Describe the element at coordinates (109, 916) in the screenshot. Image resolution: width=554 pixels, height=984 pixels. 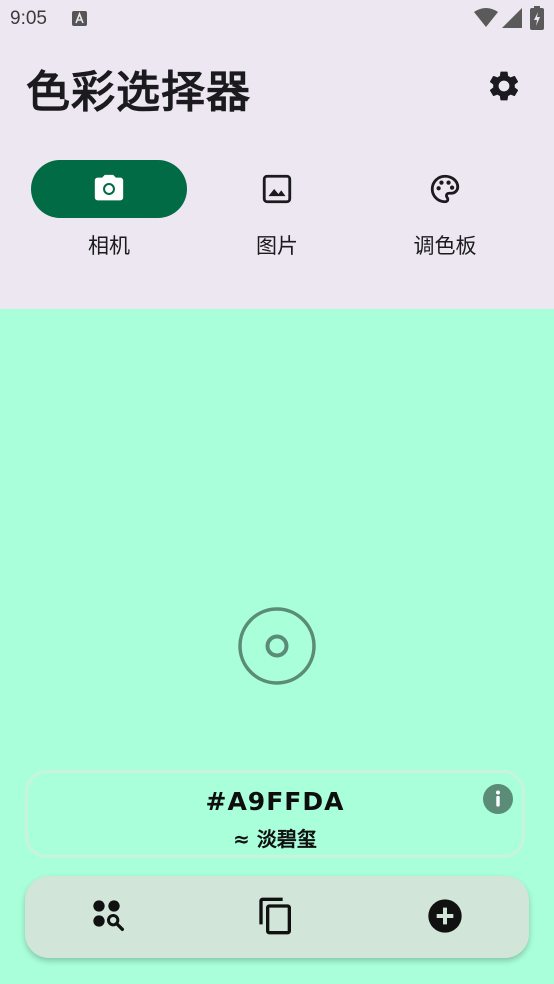
I see `search-colors-icon` at that location.